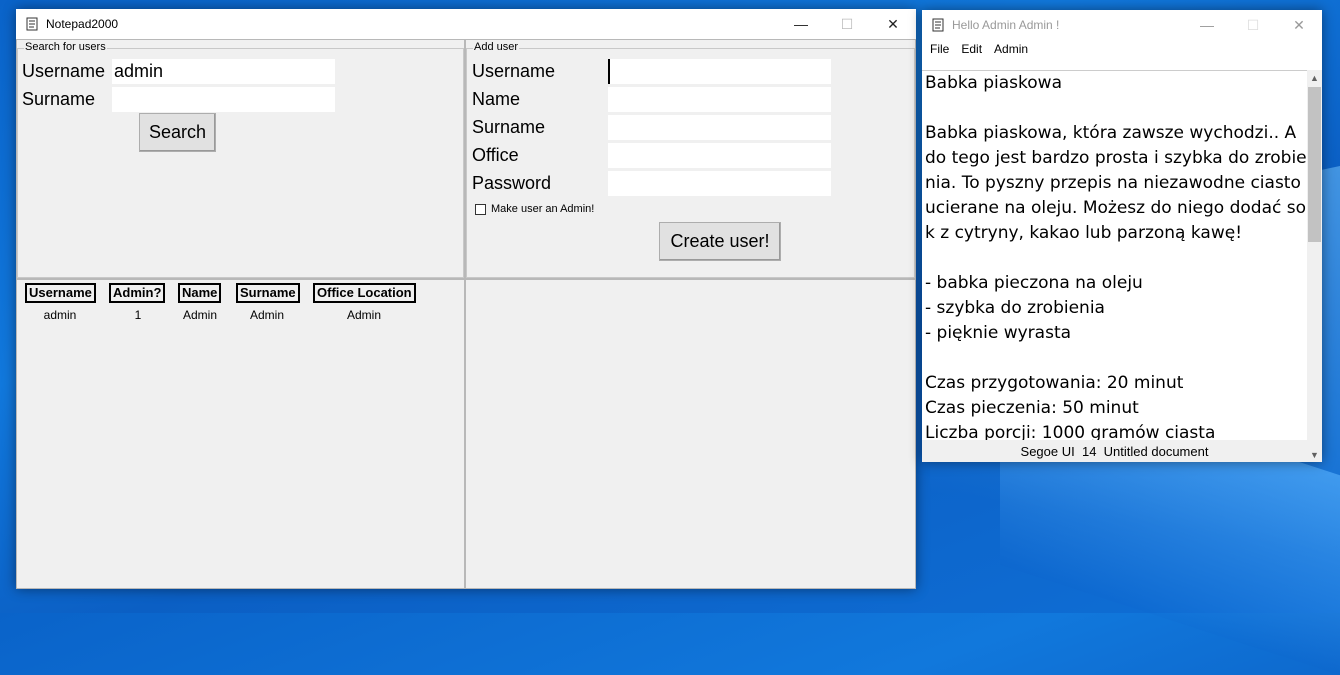 The width and height of the screenshot is (1340, 675). I want to click on search-surname-input, so click(223, 99).